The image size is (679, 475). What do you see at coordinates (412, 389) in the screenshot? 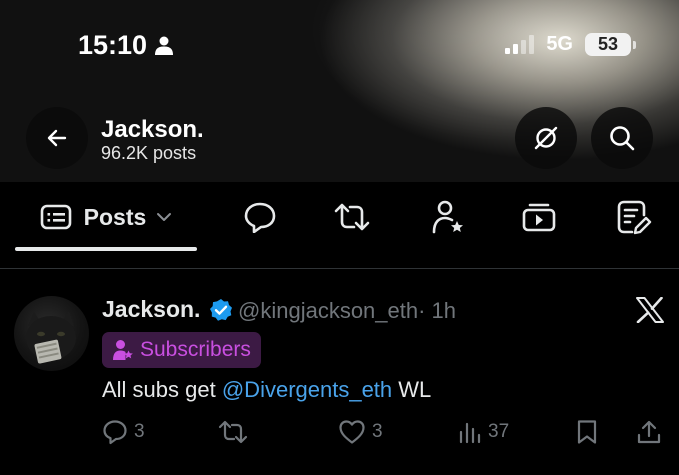
I see `tweet-text-suffix: WL` at bounding box center [412, 389].